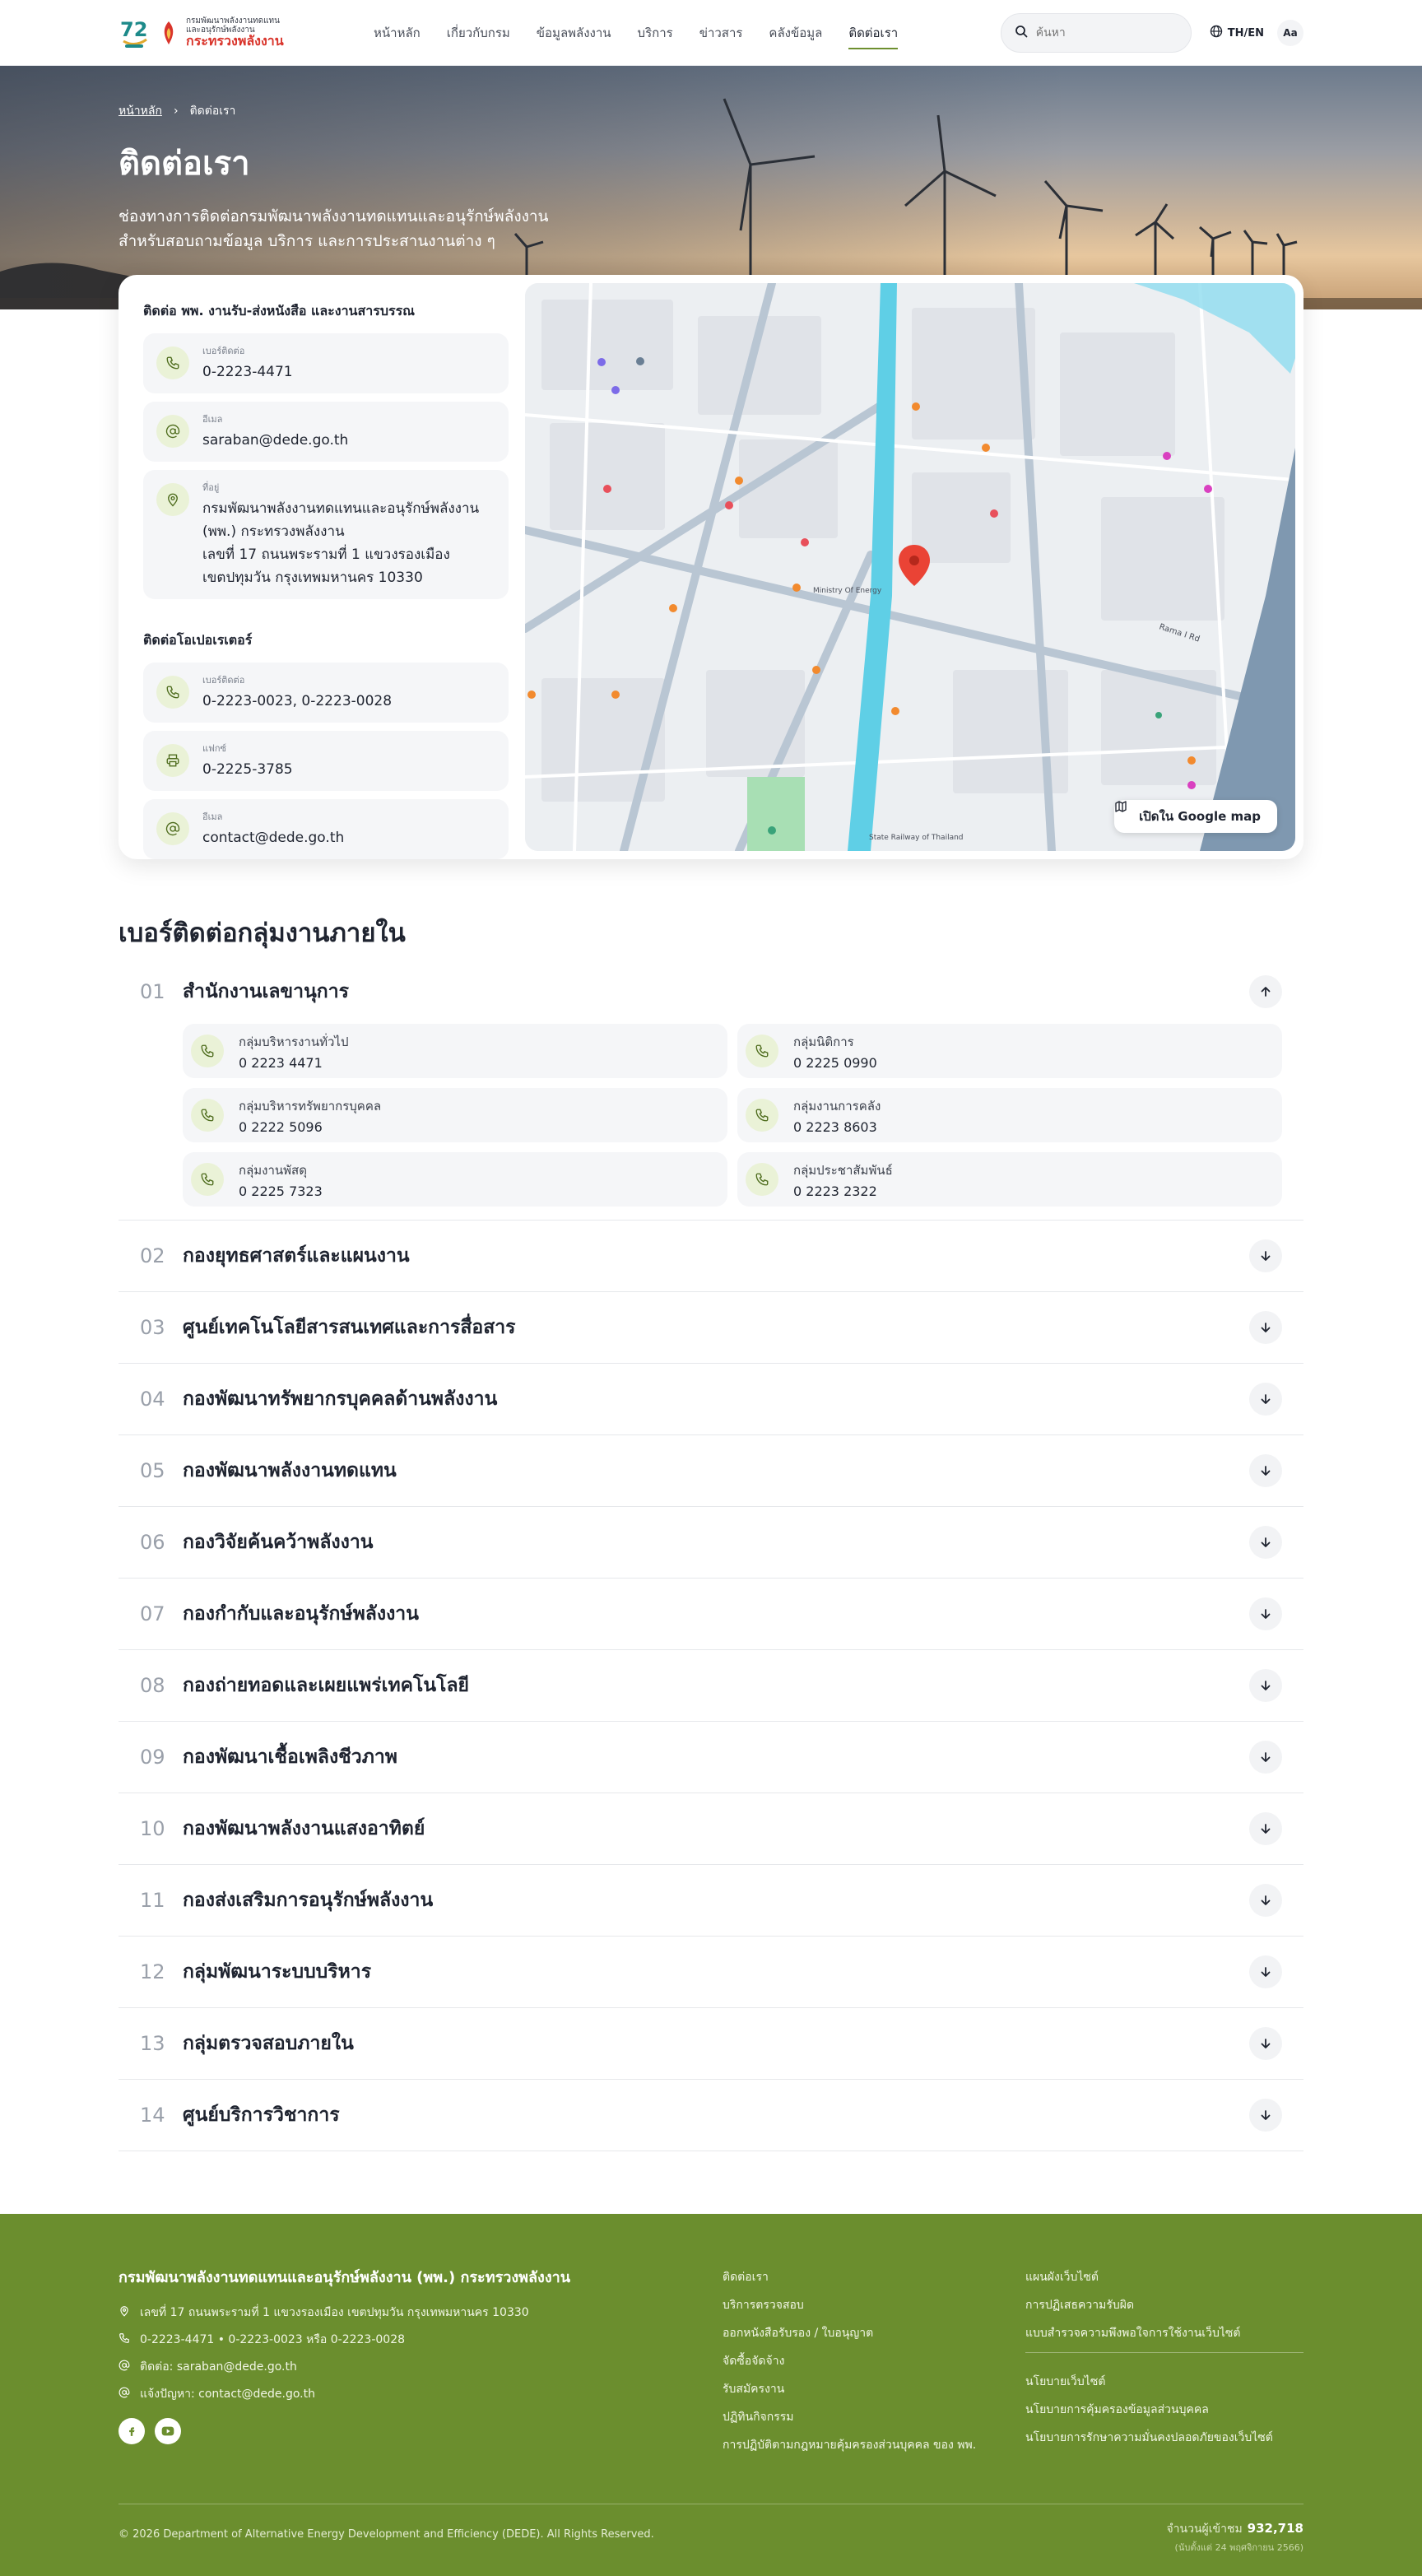 The width and height of the screenshot is (1422, 2576). I want to click on footer-link: จัดซื้อจัดจ้าง, so click(850, 2361).